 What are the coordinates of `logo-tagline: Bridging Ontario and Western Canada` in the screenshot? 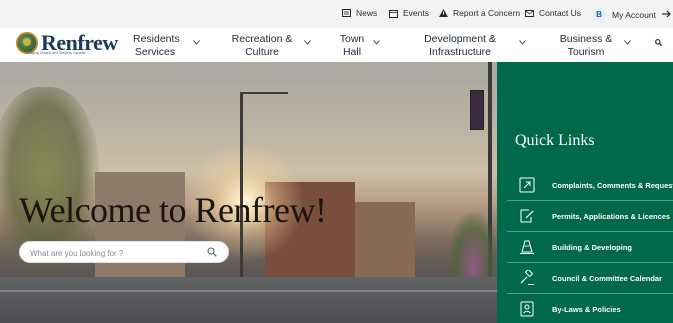 It's located at (56, 53).